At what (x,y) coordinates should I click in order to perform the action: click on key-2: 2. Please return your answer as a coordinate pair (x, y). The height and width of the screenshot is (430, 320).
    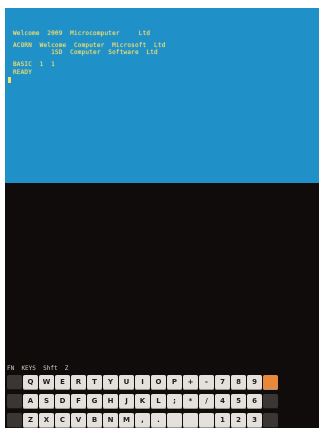
    Looking at the image, I should click on (238, 420).